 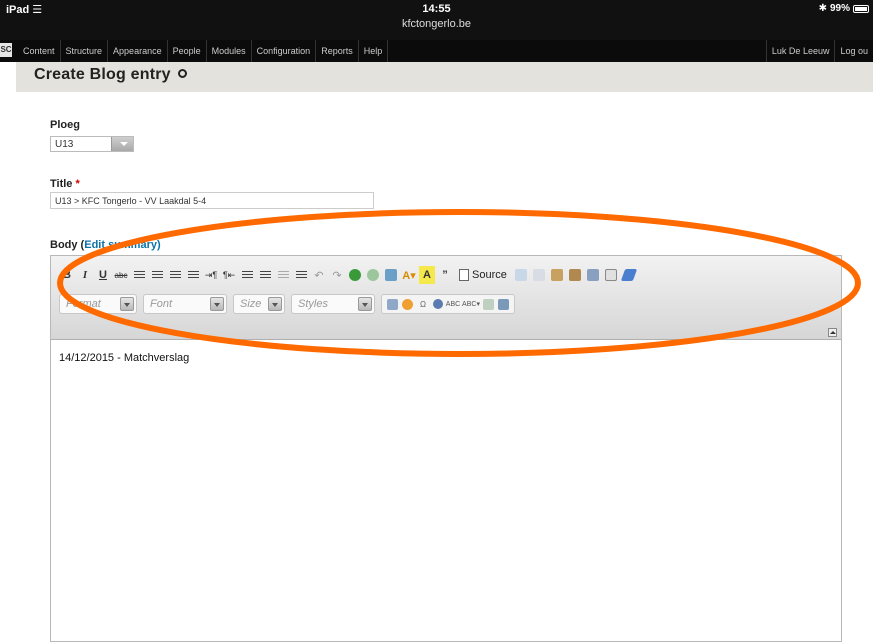 I want to click on page-title-wrap: Create Blog entry, so click(x=110, y=75).